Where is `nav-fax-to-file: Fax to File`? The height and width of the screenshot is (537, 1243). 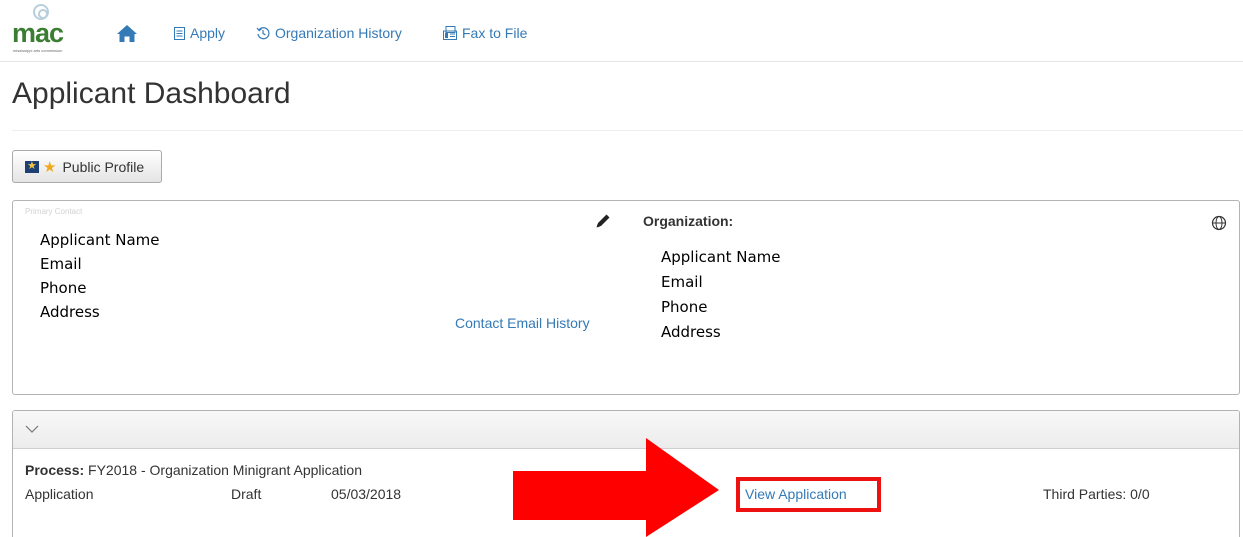 nav-fax-to-file: Fax to File is located at coordinates (485, 33).